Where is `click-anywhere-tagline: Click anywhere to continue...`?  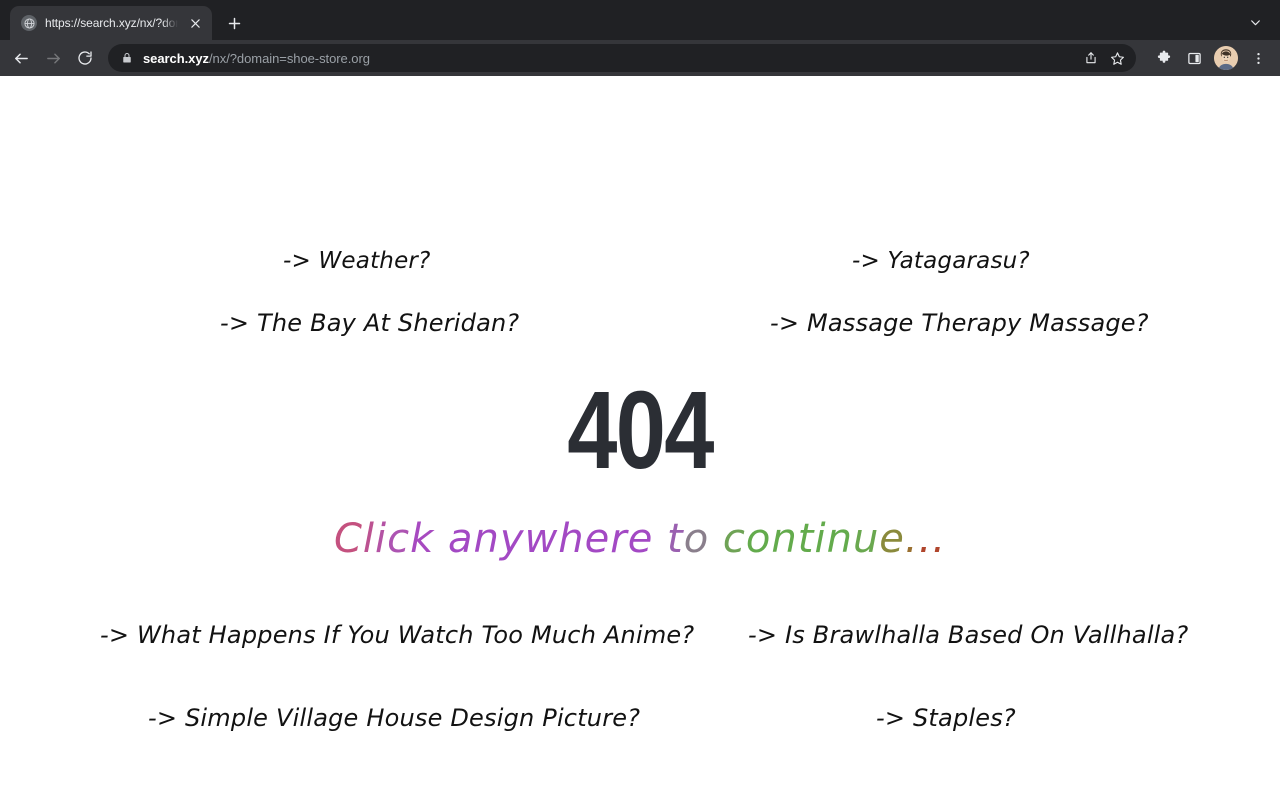
click-anywhere-tagline: Click anywhere to continue... is located at coordinates (640, 539).